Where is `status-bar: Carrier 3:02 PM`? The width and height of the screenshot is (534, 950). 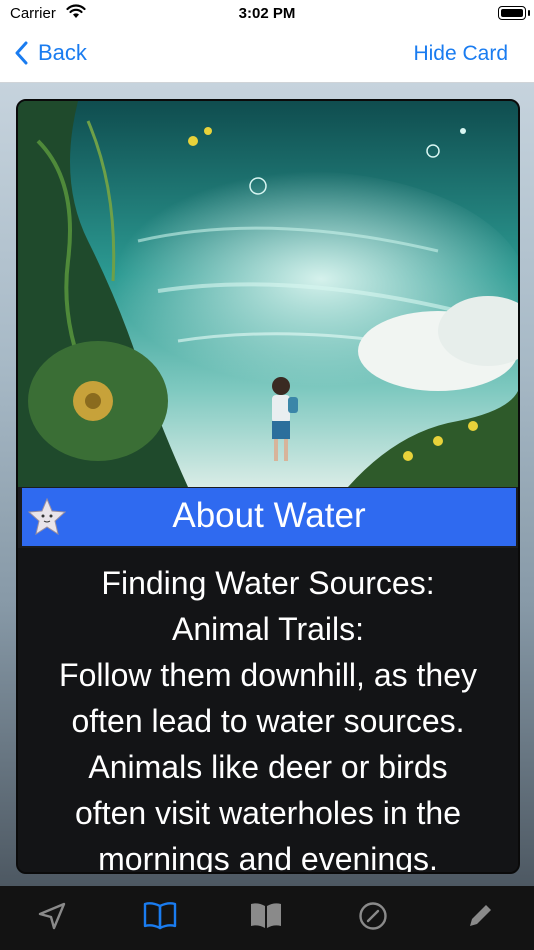
status-bar: Carrier 3:02 PM is located at coordinates (267, 14).